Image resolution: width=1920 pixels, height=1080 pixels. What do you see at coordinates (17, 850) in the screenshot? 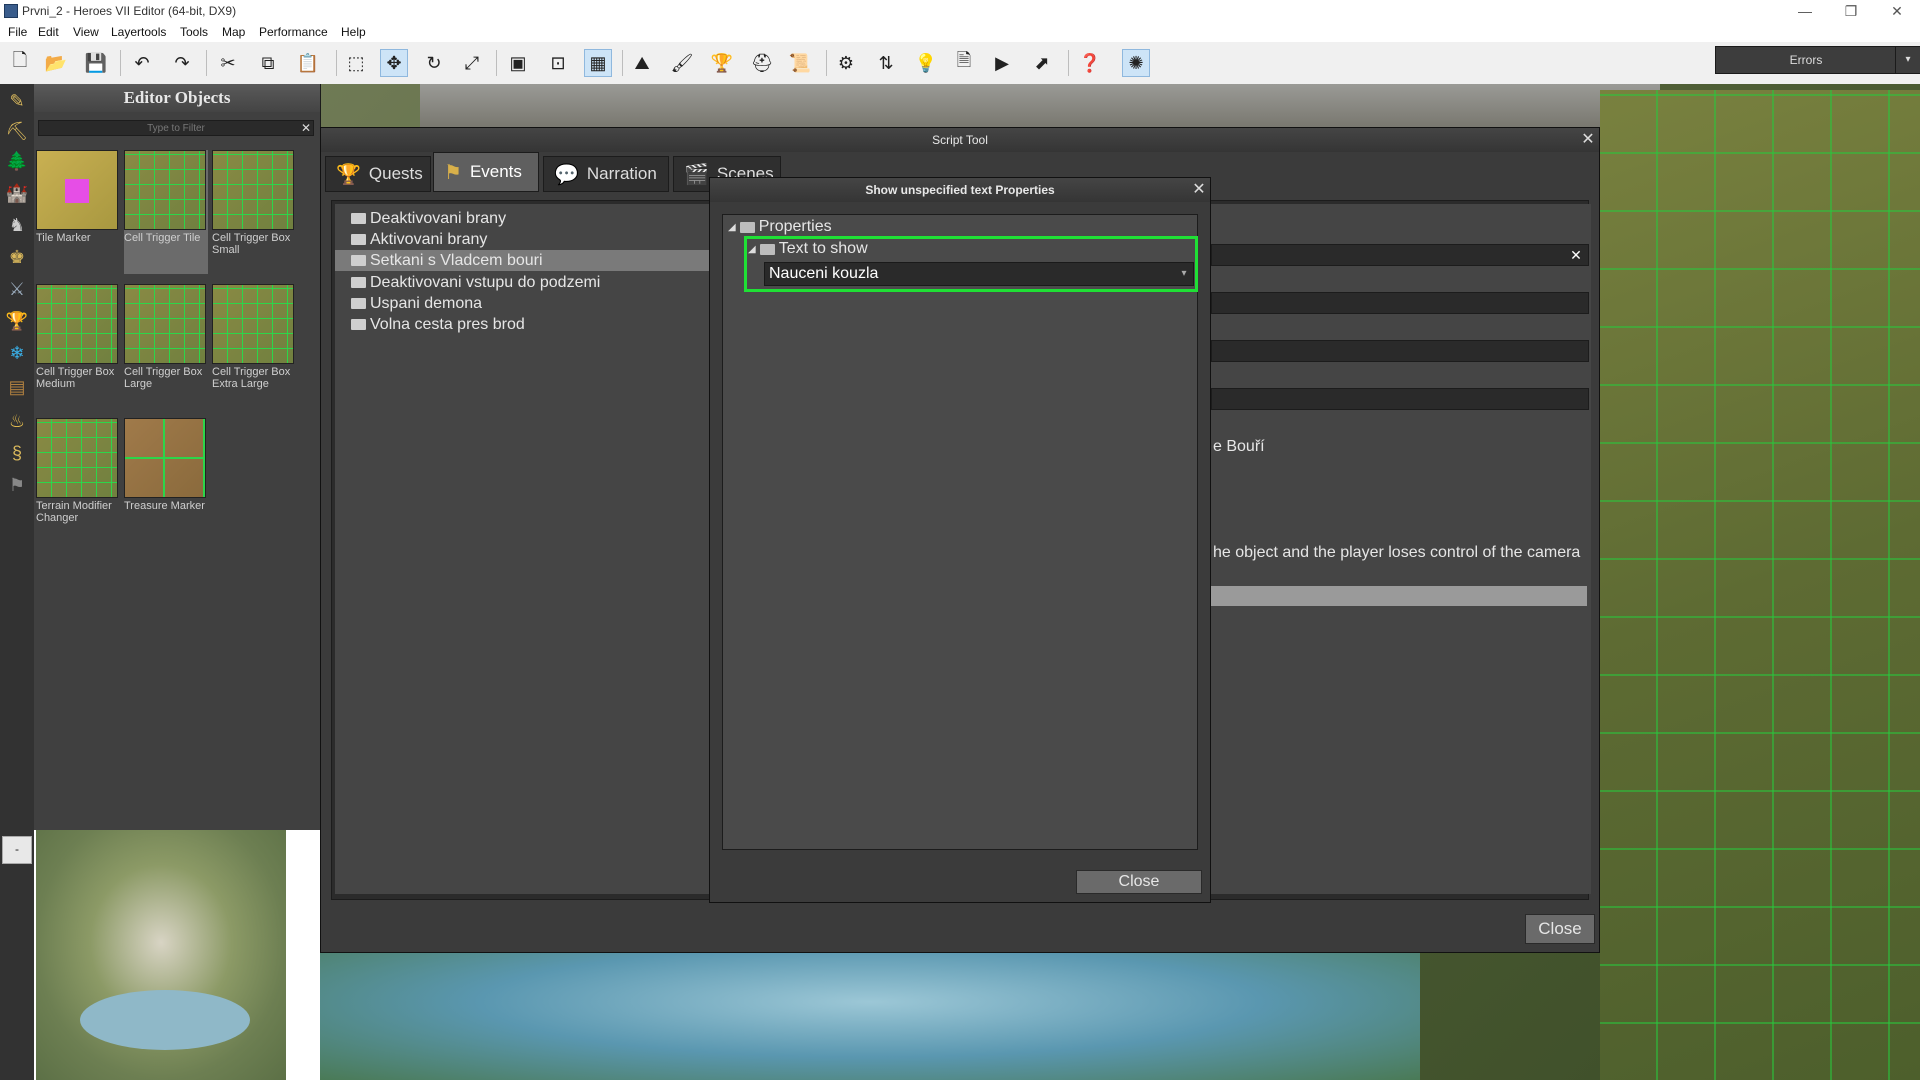
I see `minimap-toggle-button: -` at bounding box center [17, 850].